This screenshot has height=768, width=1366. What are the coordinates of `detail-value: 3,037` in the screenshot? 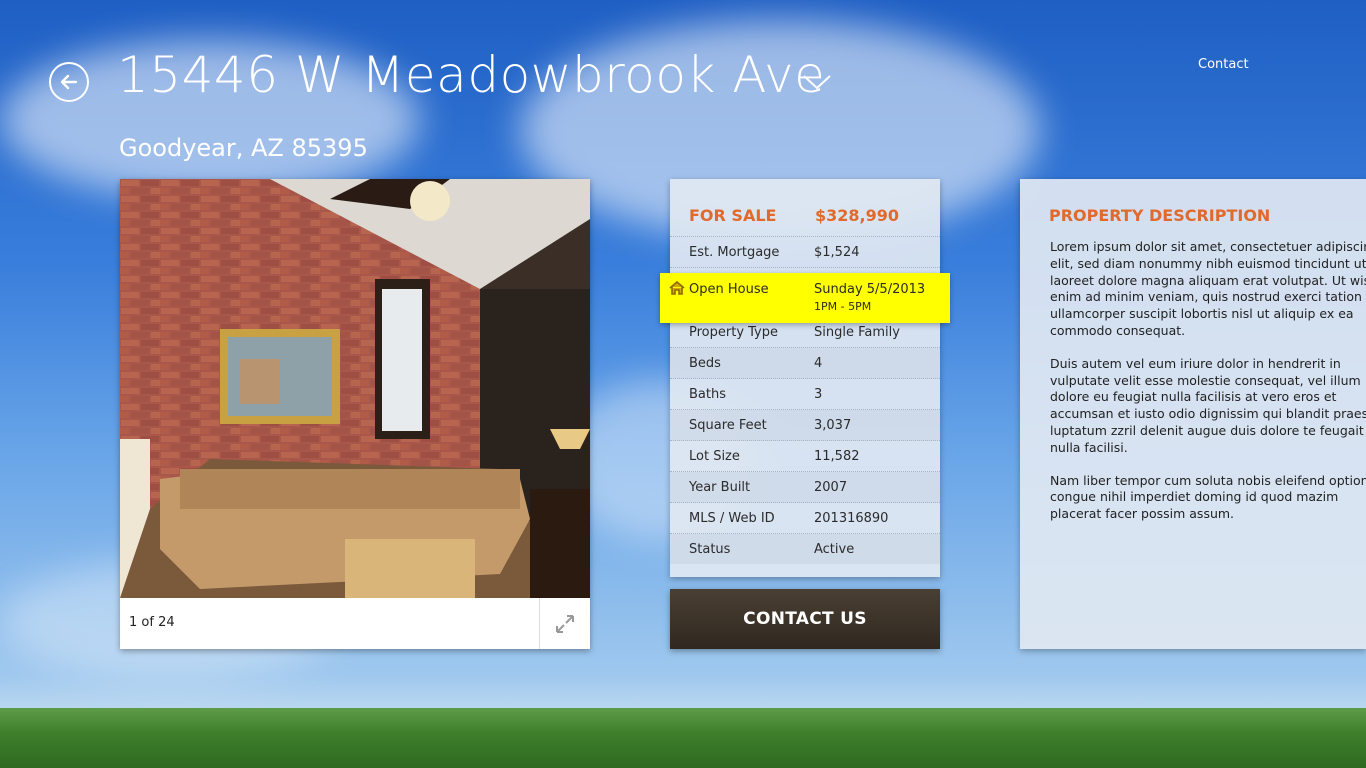 It's located at (833, 425).